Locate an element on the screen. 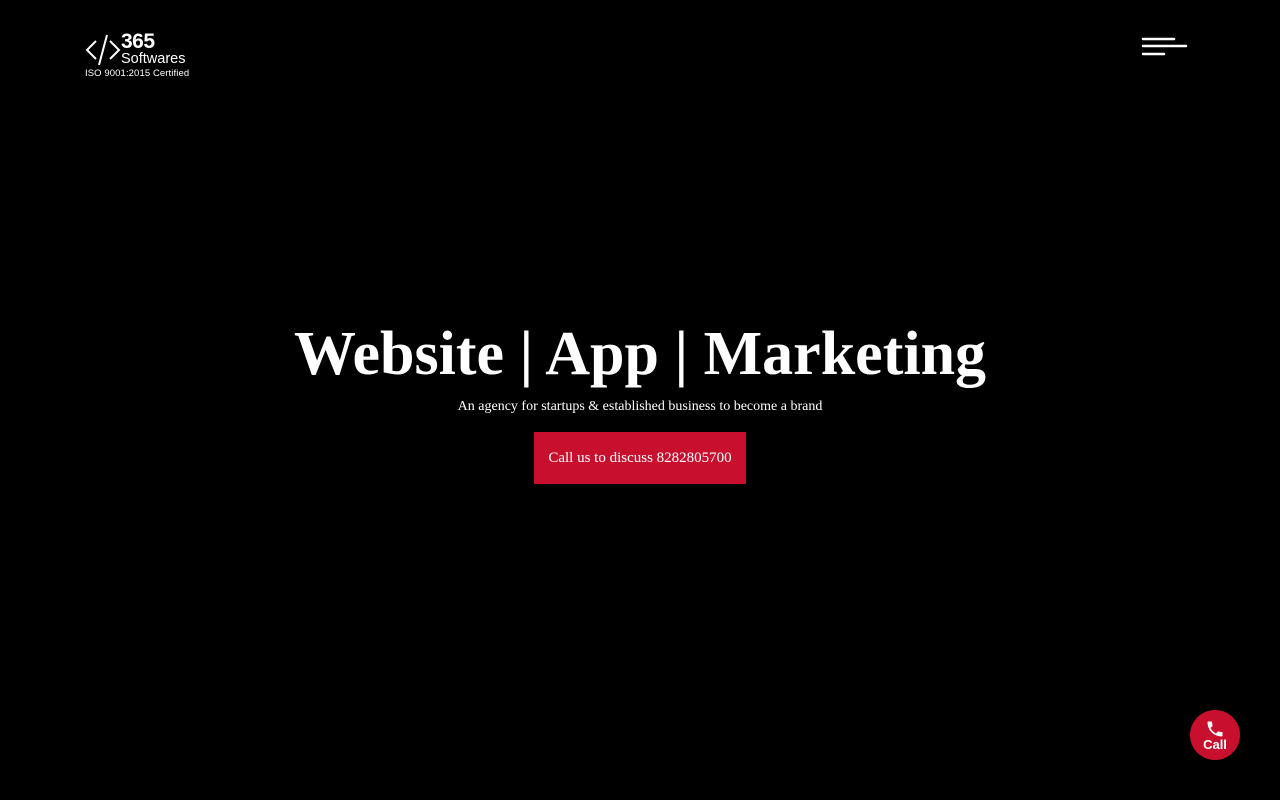 Image resolution: width=1280 pixels, height=800 pixels. floating-call-label: Call is located at coordinates (1215, 744).